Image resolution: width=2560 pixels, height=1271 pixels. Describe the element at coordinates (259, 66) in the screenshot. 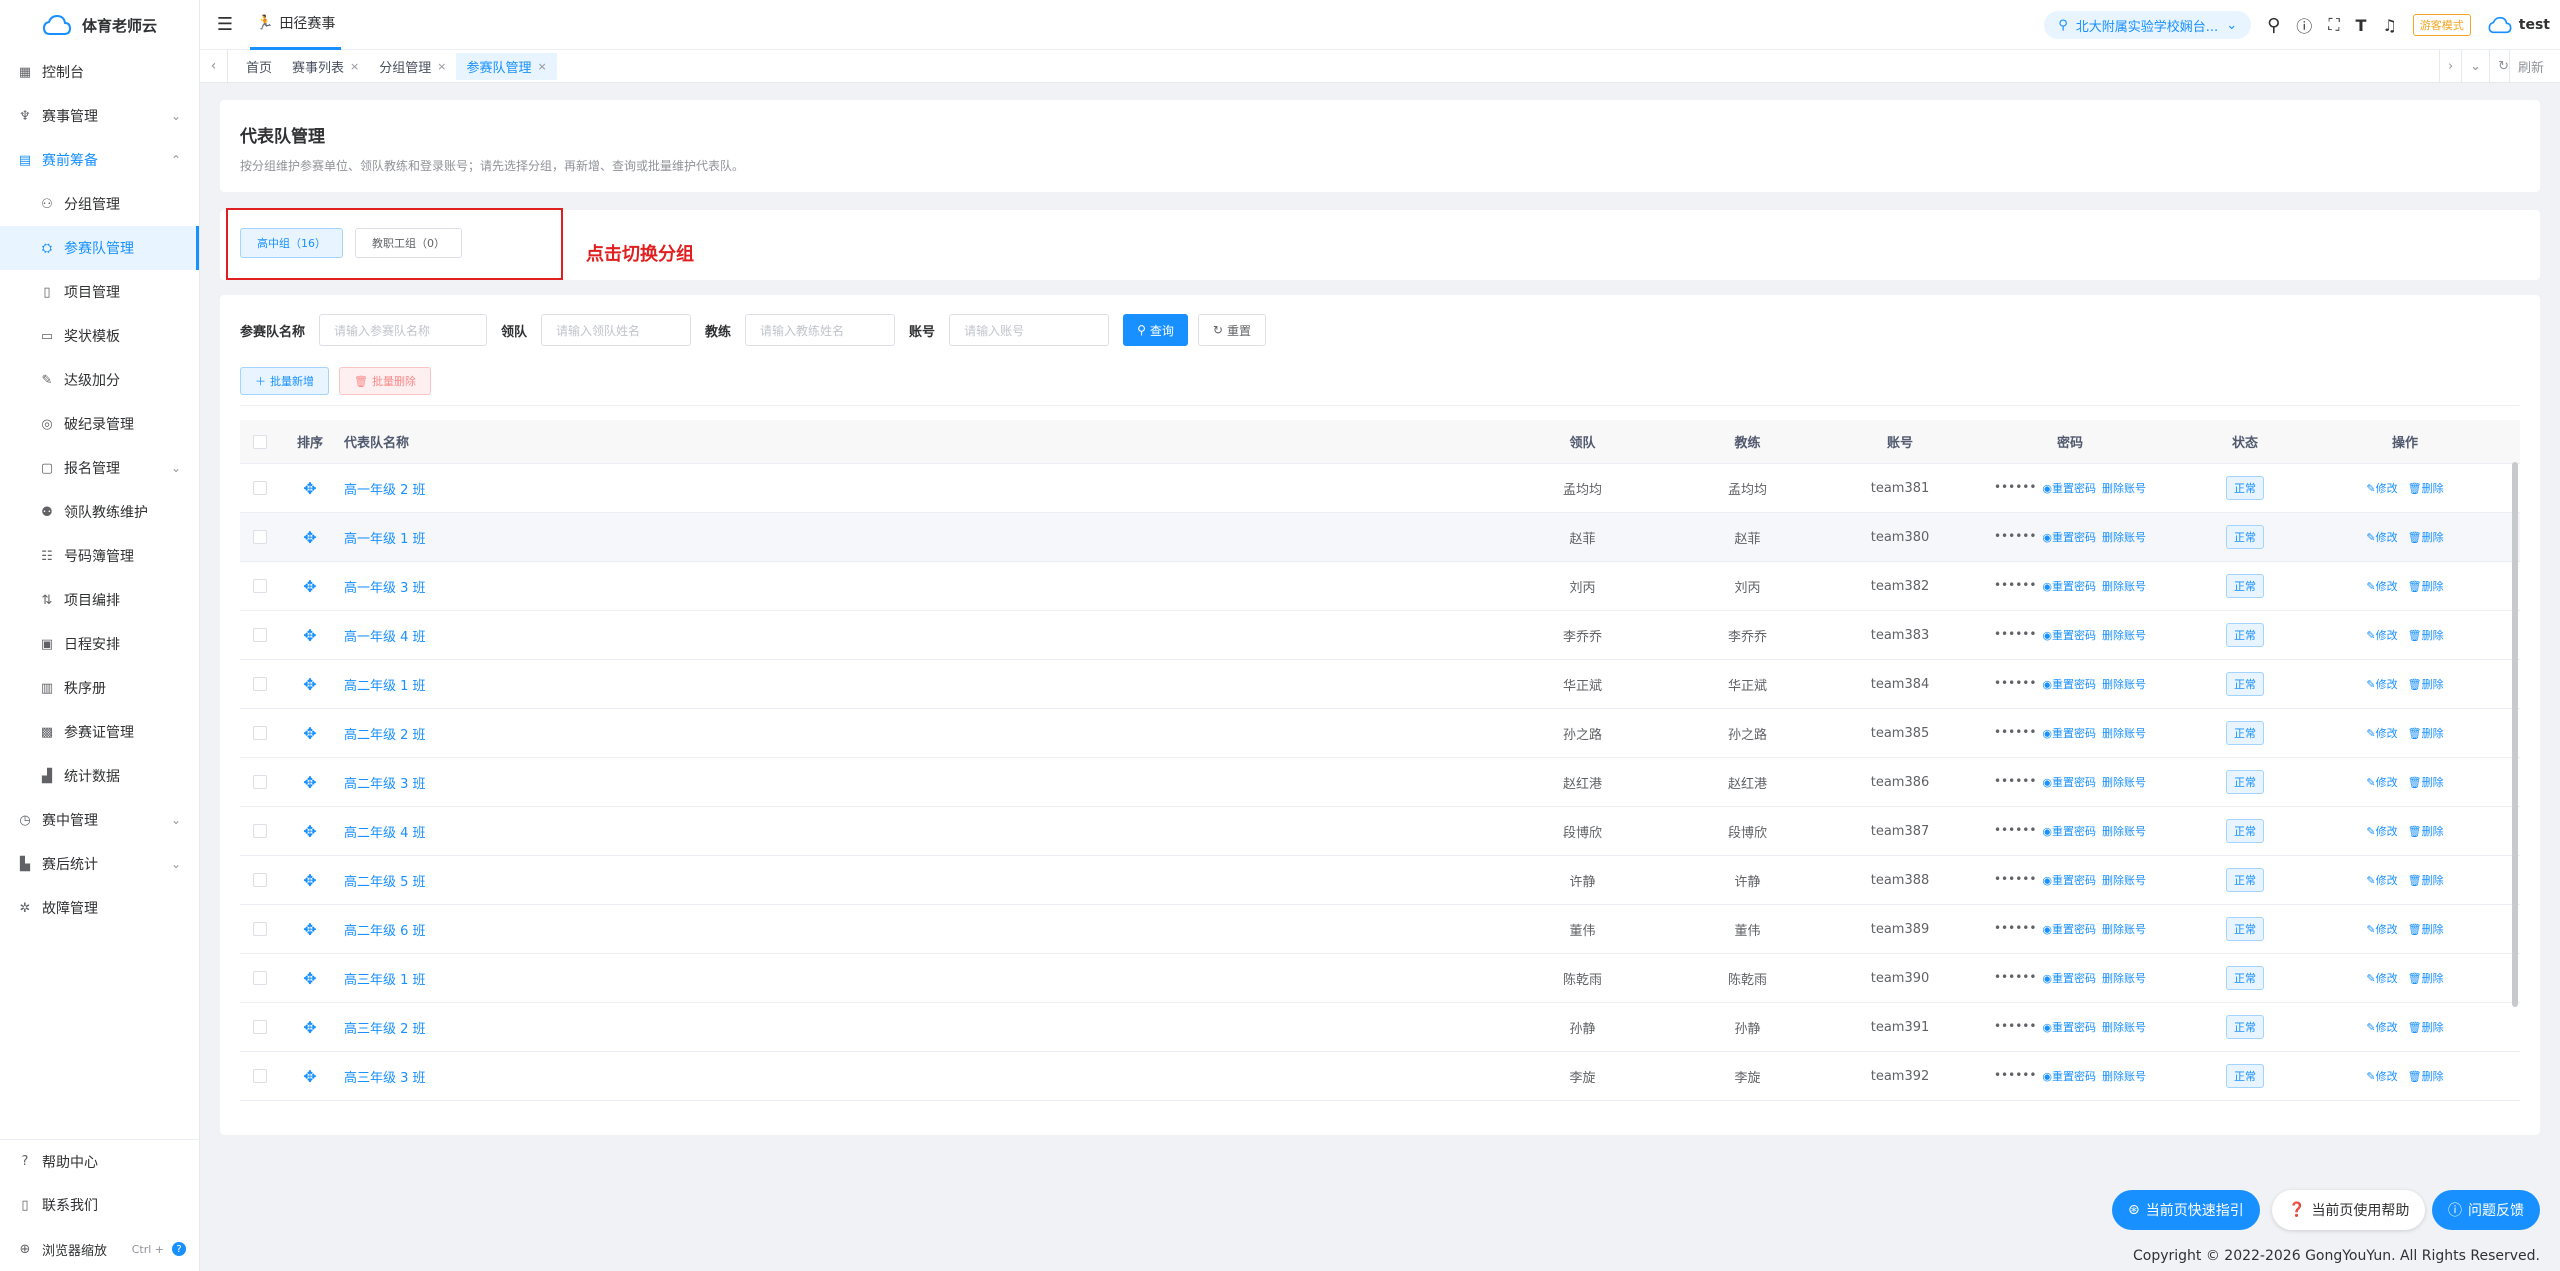

I see `tag-home: 首页` at that location.